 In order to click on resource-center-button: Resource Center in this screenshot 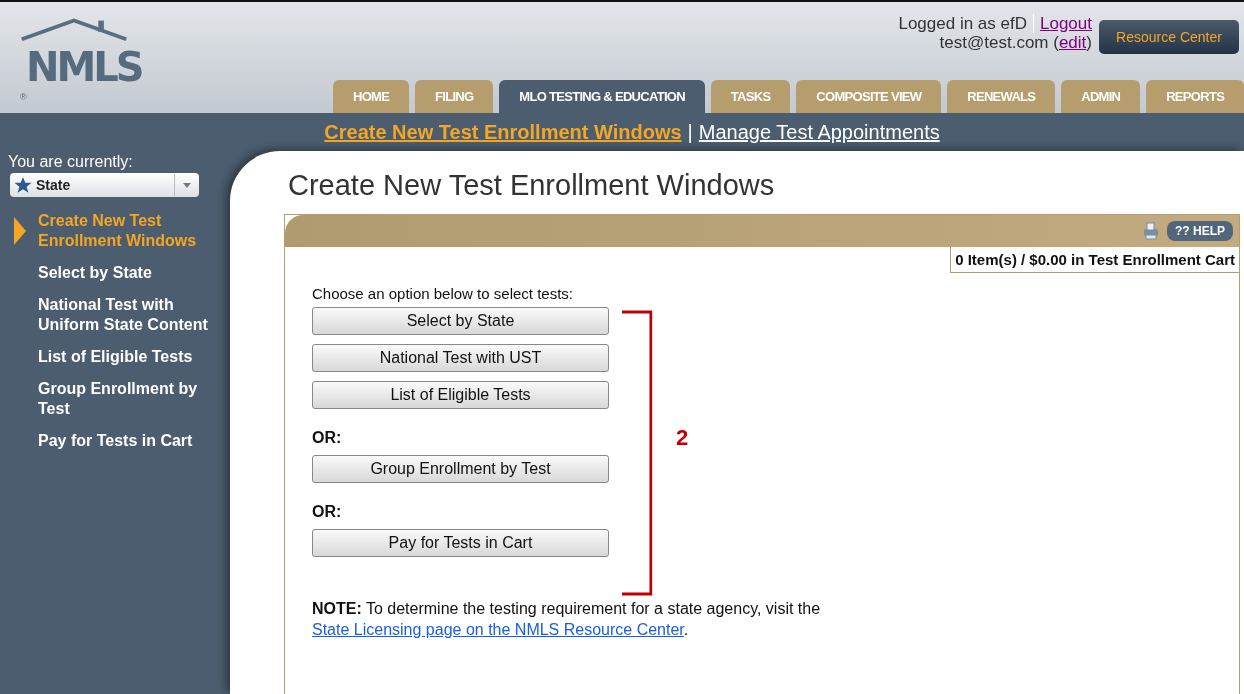, I will do `click(1169, 37)`.